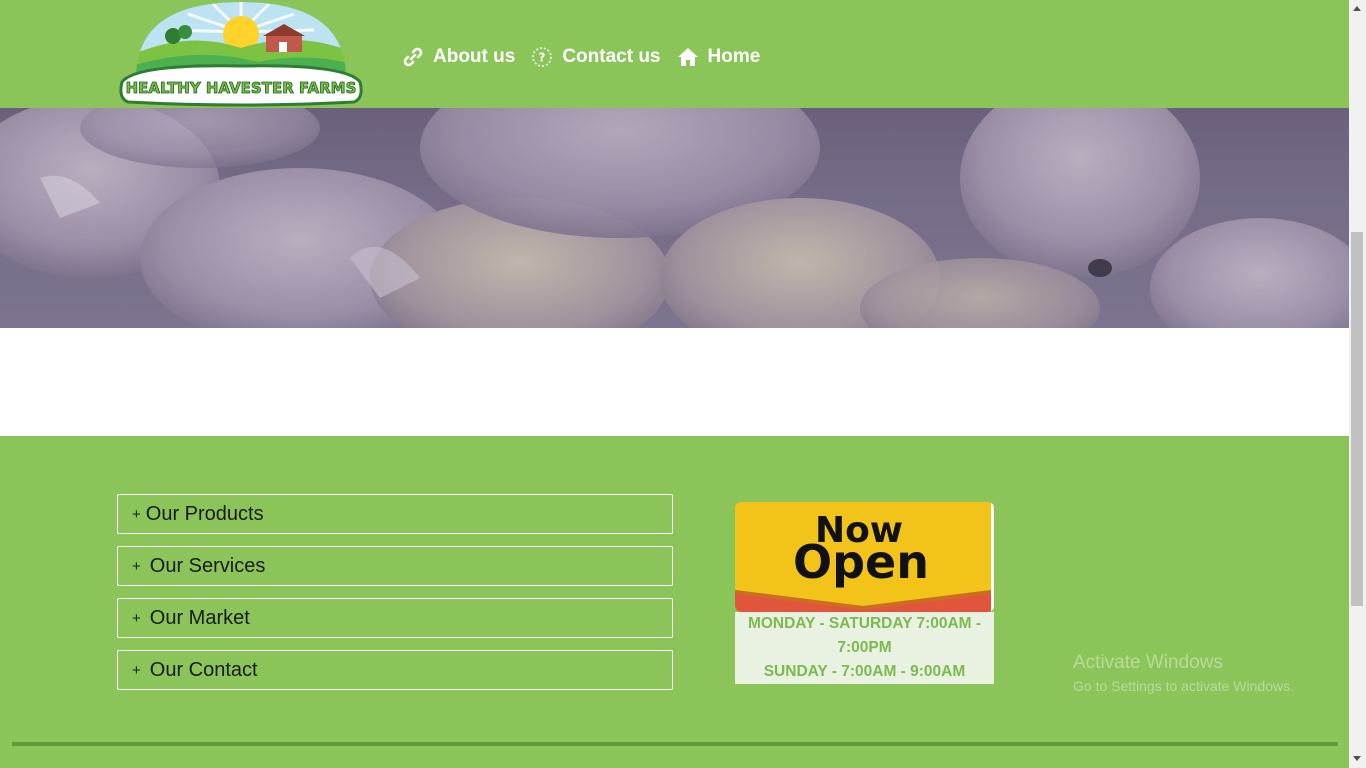 This screenshot has height=768, width=1366. Describe the element at coordinates (241, 54) in the screenshot. I see `healthy-havester-farms-logo: HEALTHY HAVESTER FARMS` at that location.